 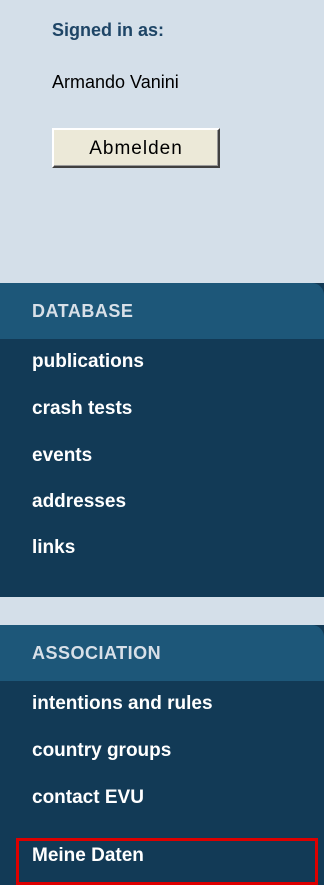 I want to click on database-header: DATABASE, so click(x=162, y=311).